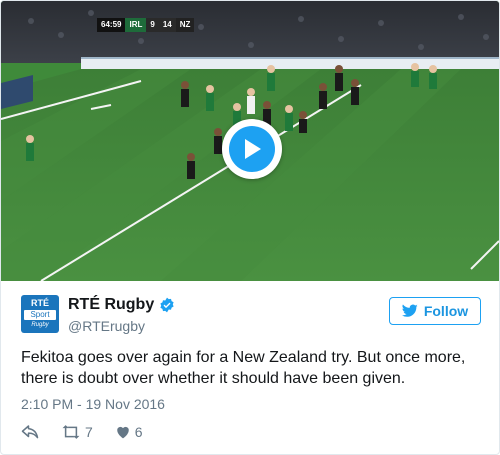 This screenshot has height=455, width=500. I want to click on avatar-line2: Sport, so click(40, 315).